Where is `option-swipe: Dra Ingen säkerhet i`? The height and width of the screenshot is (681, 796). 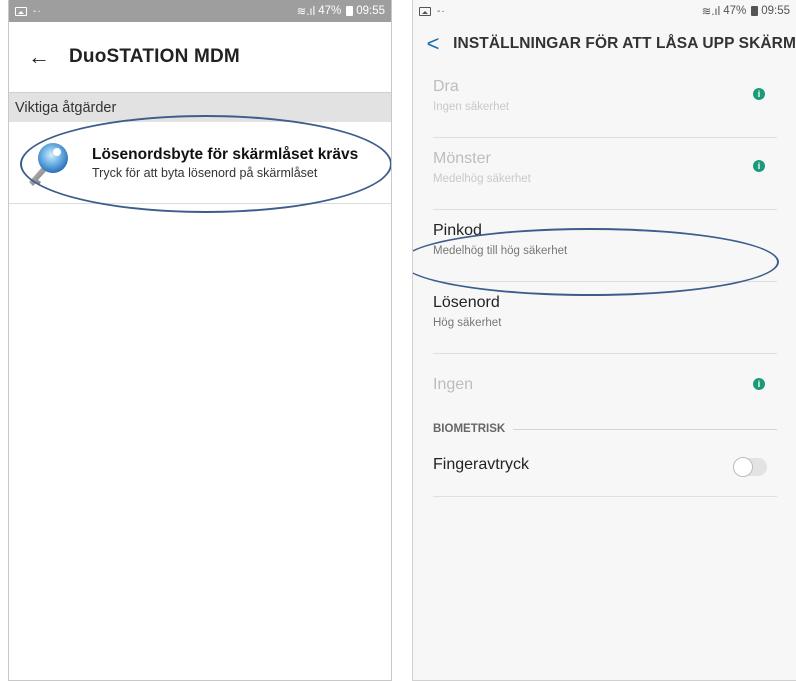
option-swipe: Dra Ingen säkerhet i is located at coordinates (605, 102).